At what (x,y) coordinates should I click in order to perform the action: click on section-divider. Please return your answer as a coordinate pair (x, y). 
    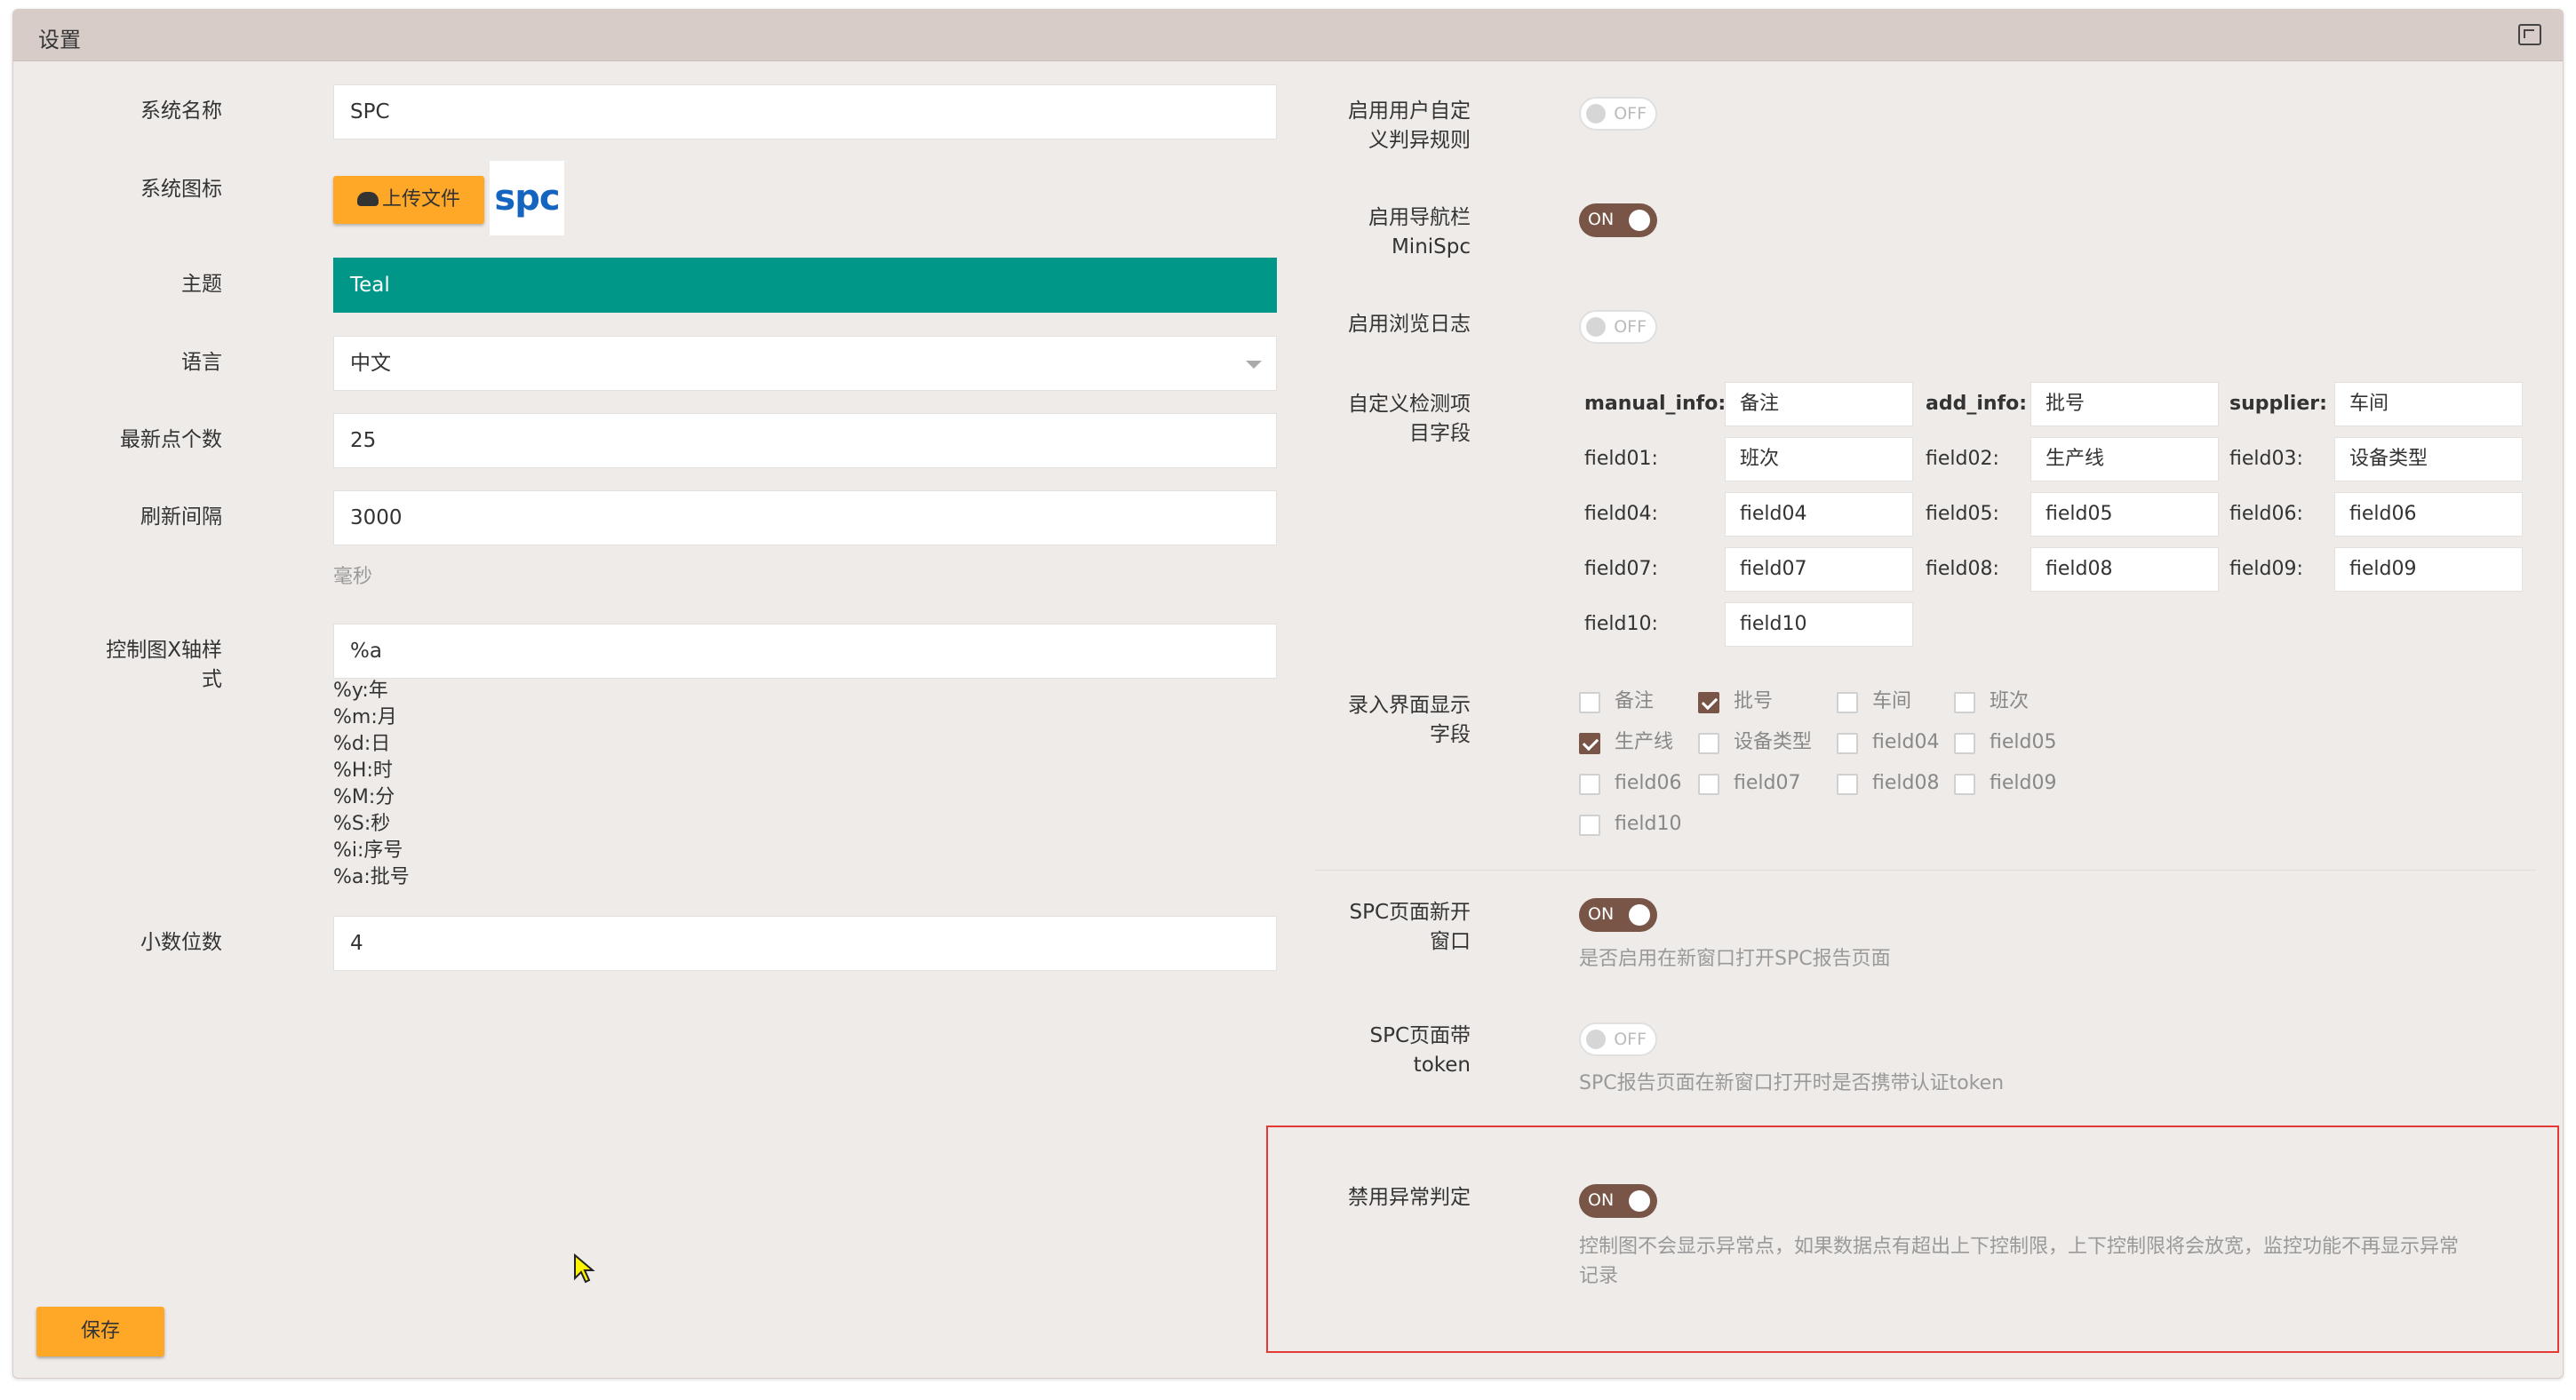
    Looking at the image, I should click on (1926, 870).